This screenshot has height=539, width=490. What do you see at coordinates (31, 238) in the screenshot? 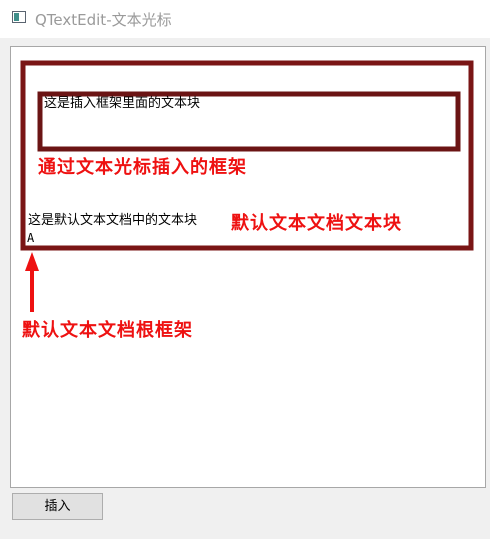
I see `cursor-line-text: A` at bounding box center [31, 238].